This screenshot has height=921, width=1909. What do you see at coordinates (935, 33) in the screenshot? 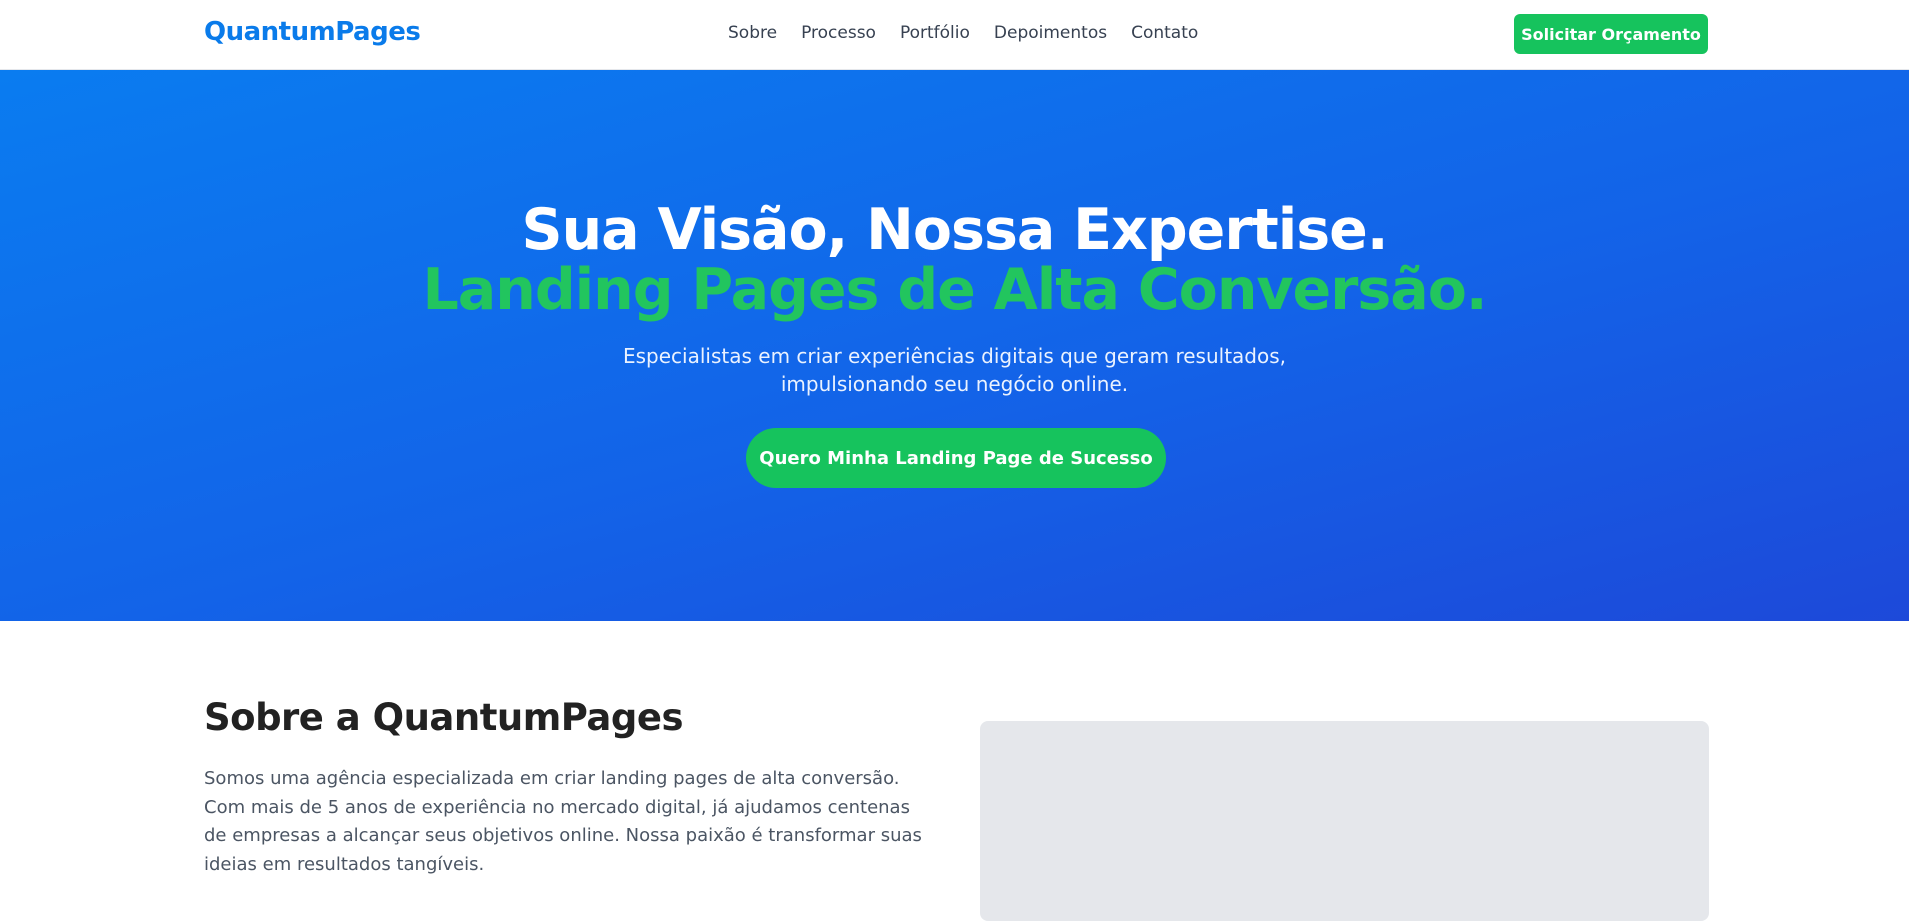
I see `nav-link-portfolio: Portfólio` at bounding box center [935, 33].